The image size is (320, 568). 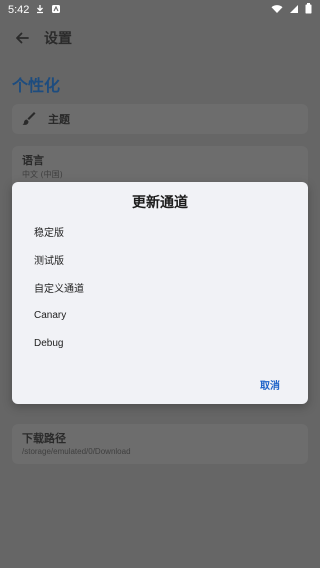 I want to click on download-icon, so click(x=40, y=10).